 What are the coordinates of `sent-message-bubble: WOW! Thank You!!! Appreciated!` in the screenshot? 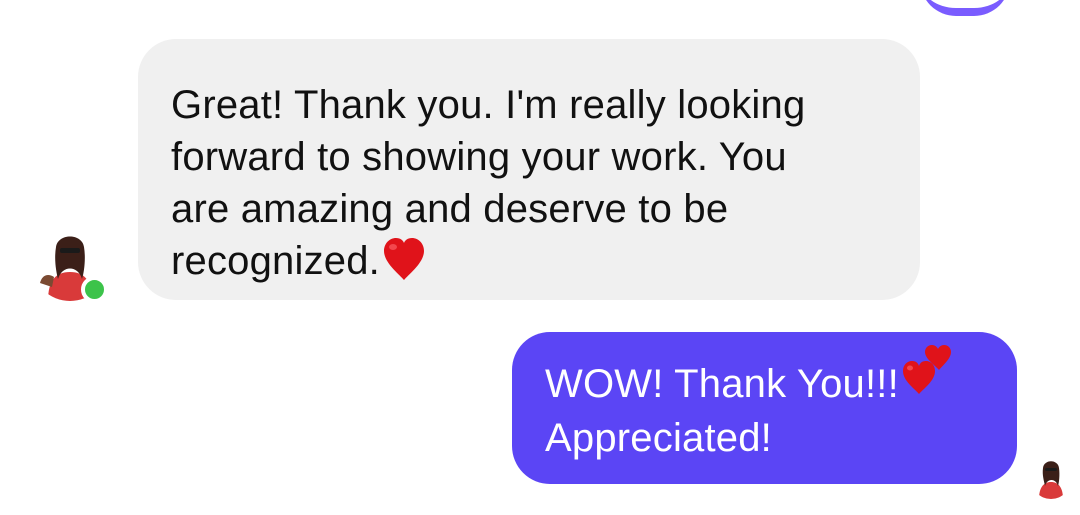 It's located at (764, 408).